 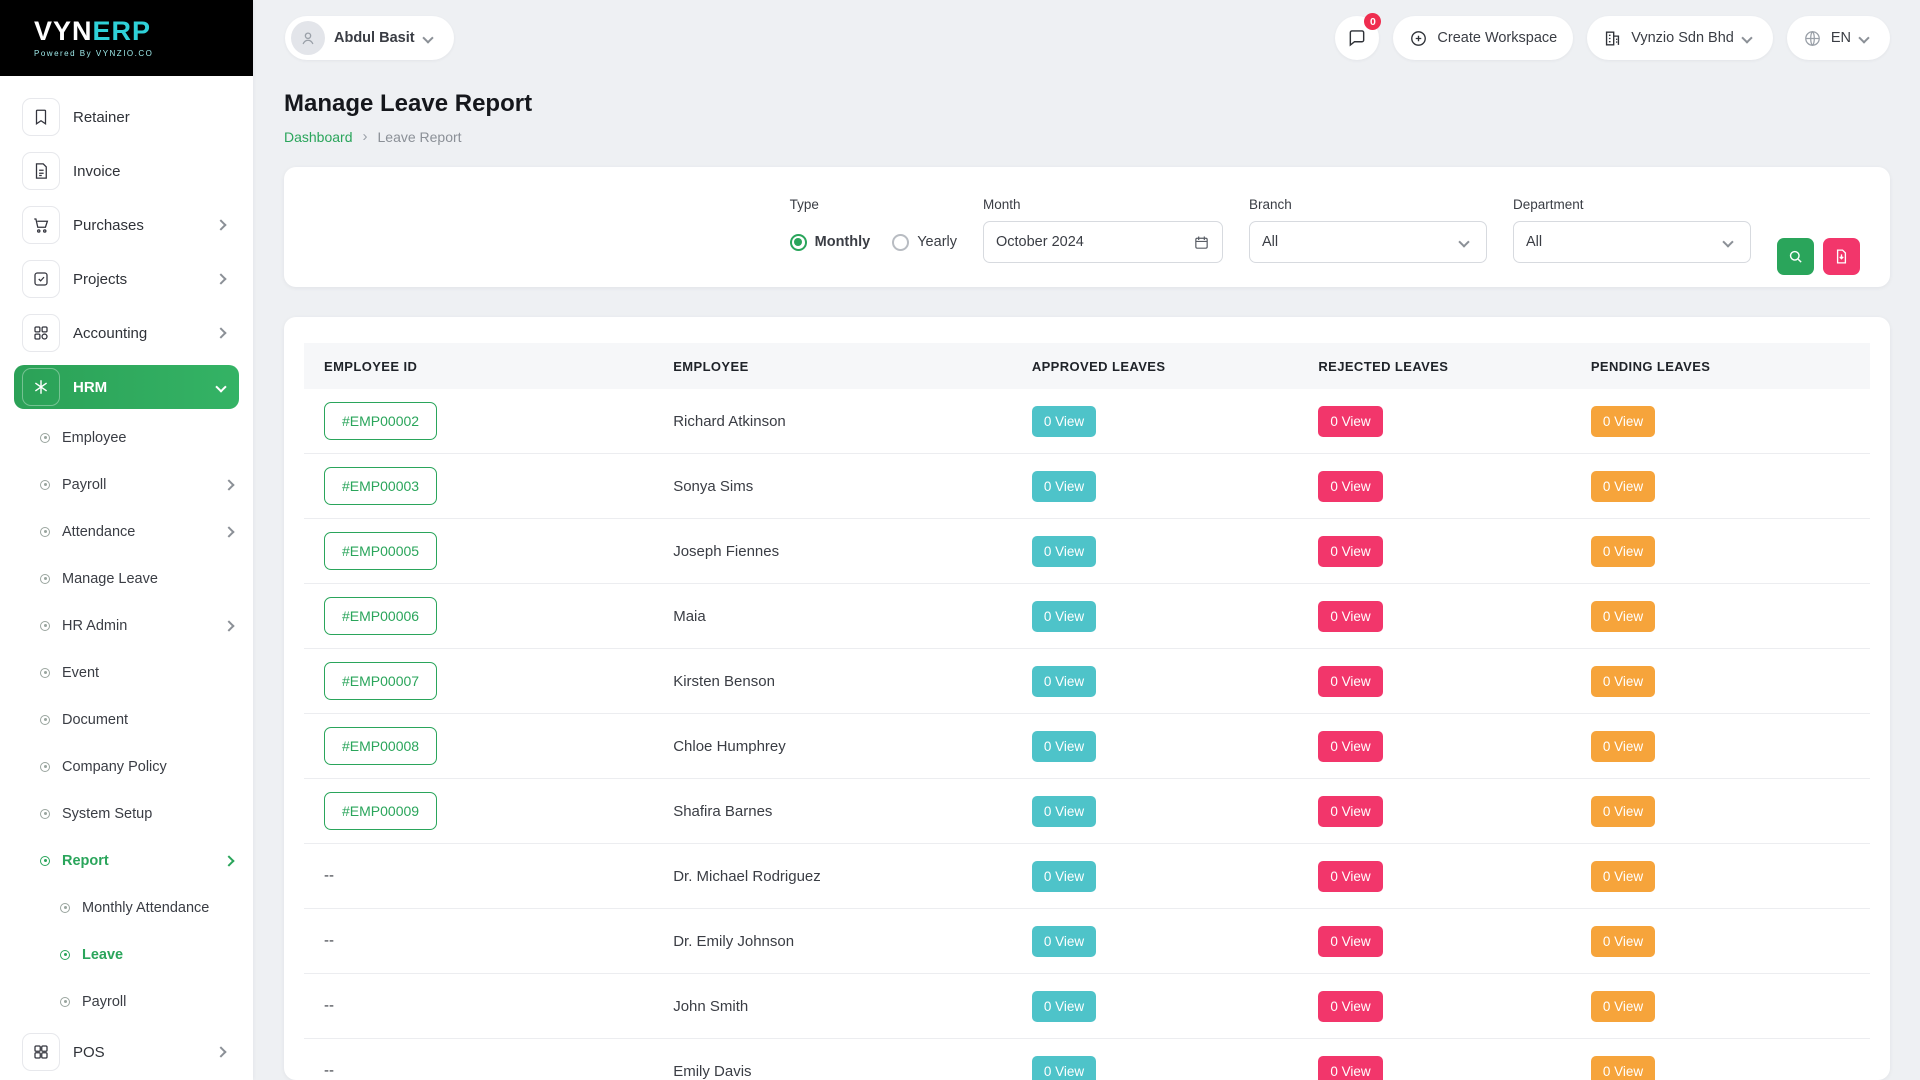 I want to click on branch-filter-group: Branch All, so click(x=1368, y=242).